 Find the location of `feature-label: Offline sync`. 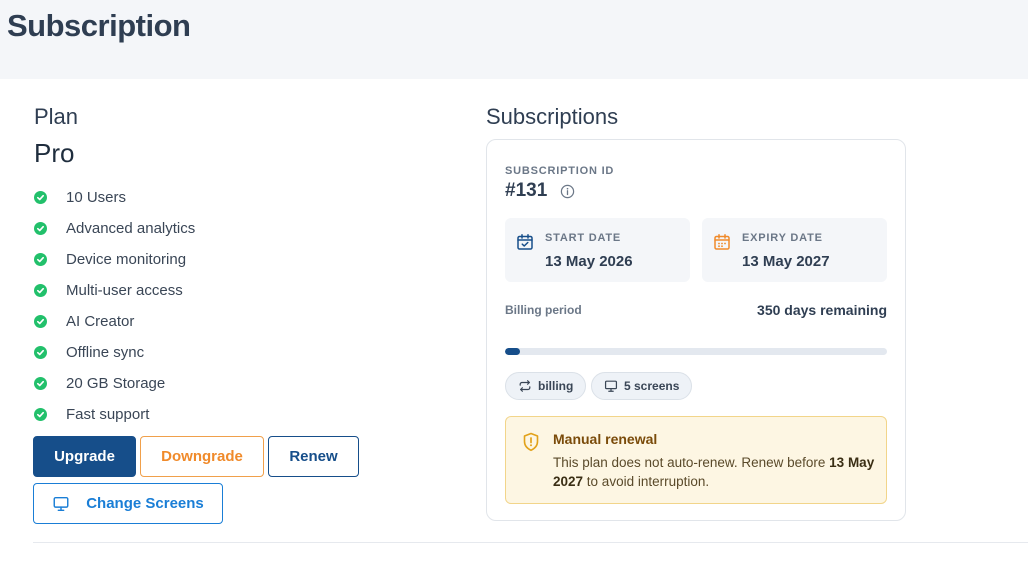

feature-label: Offline sync is located at coordinates (105, 352).